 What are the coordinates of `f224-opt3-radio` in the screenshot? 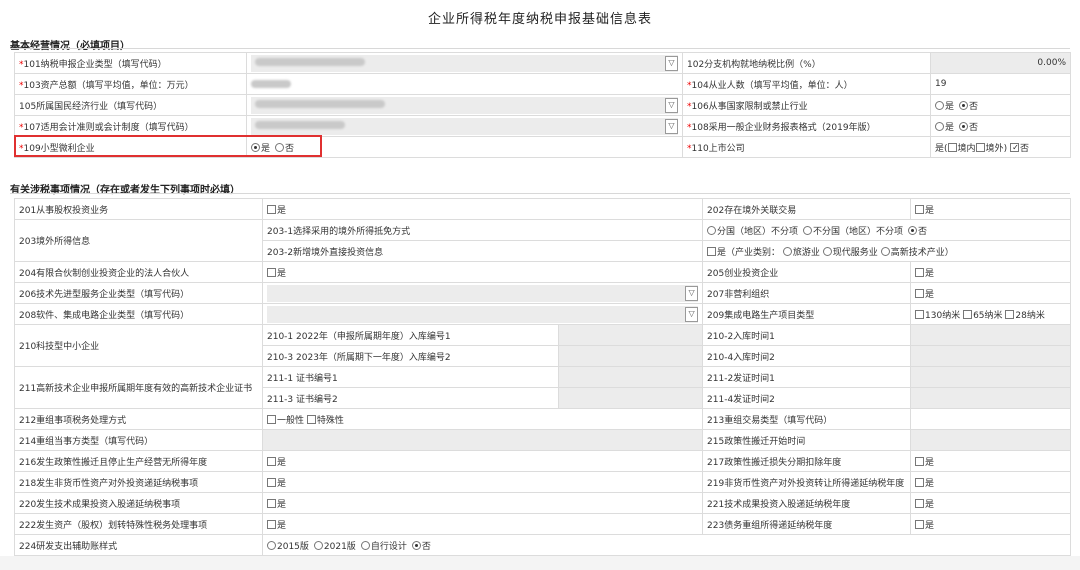 It's located at (365, 545).